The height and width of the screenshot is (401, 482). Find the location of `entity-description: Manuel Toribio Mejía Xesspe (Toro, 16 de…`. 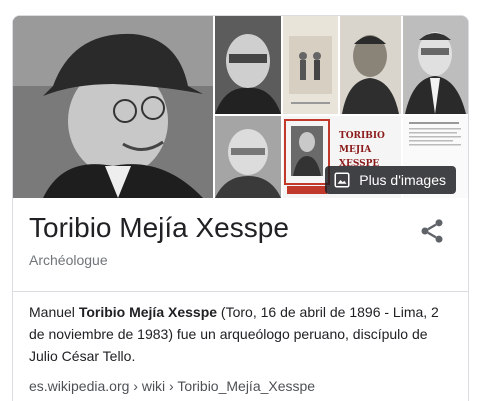

entity-description: Manuel Toribio Mejía Xesspe (Toro, 16 de… is located at coordinates (241, 334).